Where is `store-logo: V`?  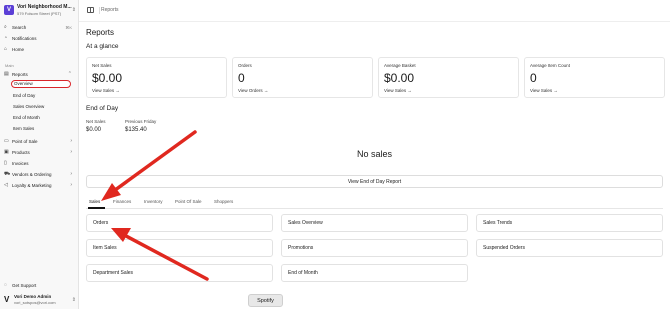
store-logo: V is located at coordinates (9, 10).